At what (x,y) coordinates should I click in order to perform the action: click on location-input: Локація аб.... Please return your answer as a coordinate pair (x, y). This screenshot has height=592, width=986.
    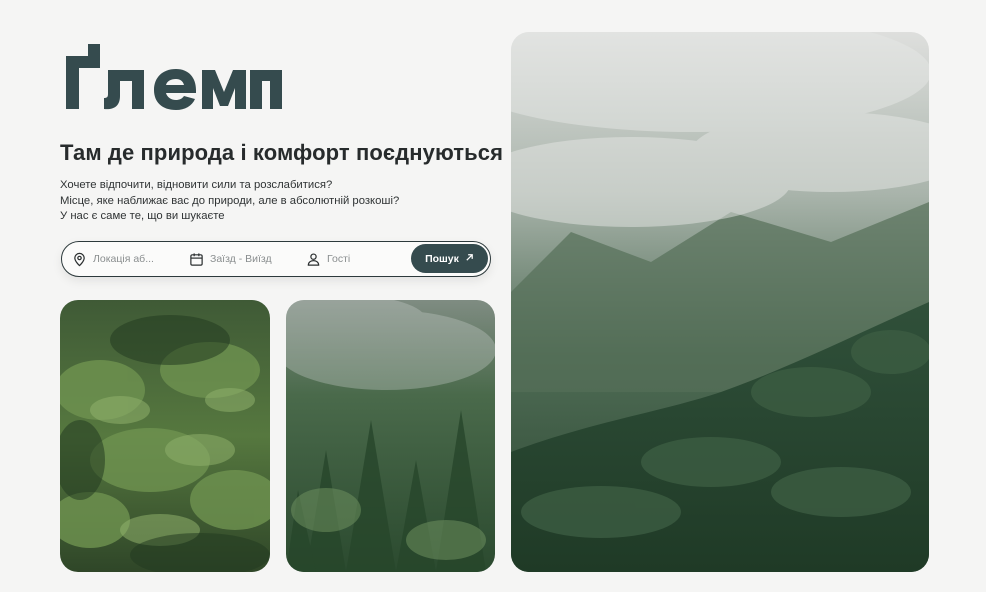
    Looking at the image, I should click on (124, 259).